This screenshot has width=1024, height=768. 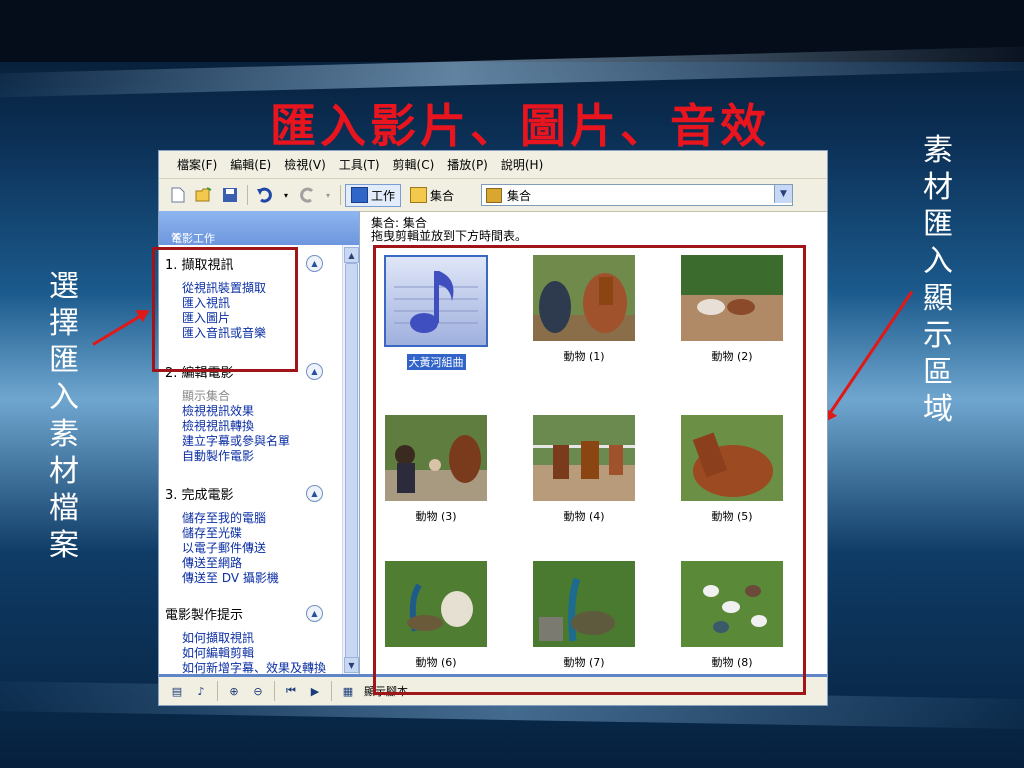 I want to click on clip-item: 大黃河組曲, so click(x=436, y=312).